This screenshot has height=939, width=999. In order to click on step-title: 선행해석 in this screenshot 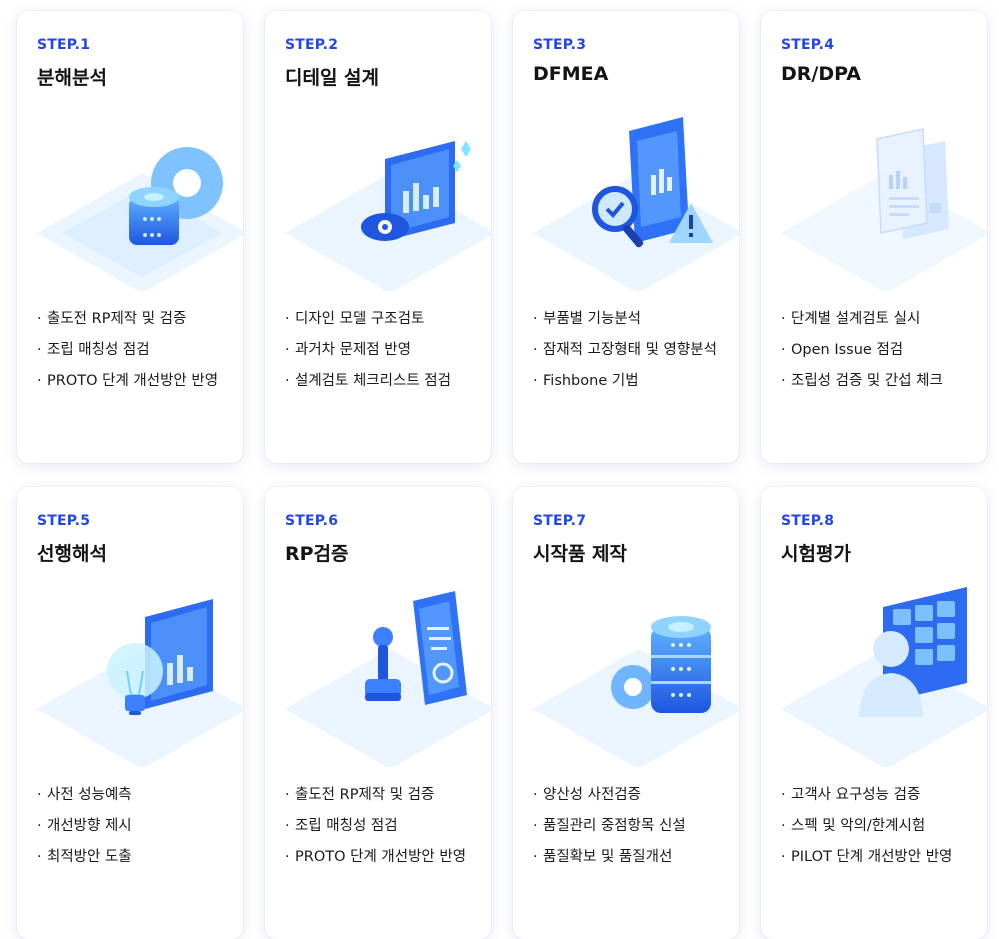, I will do `click(72, 554)`.